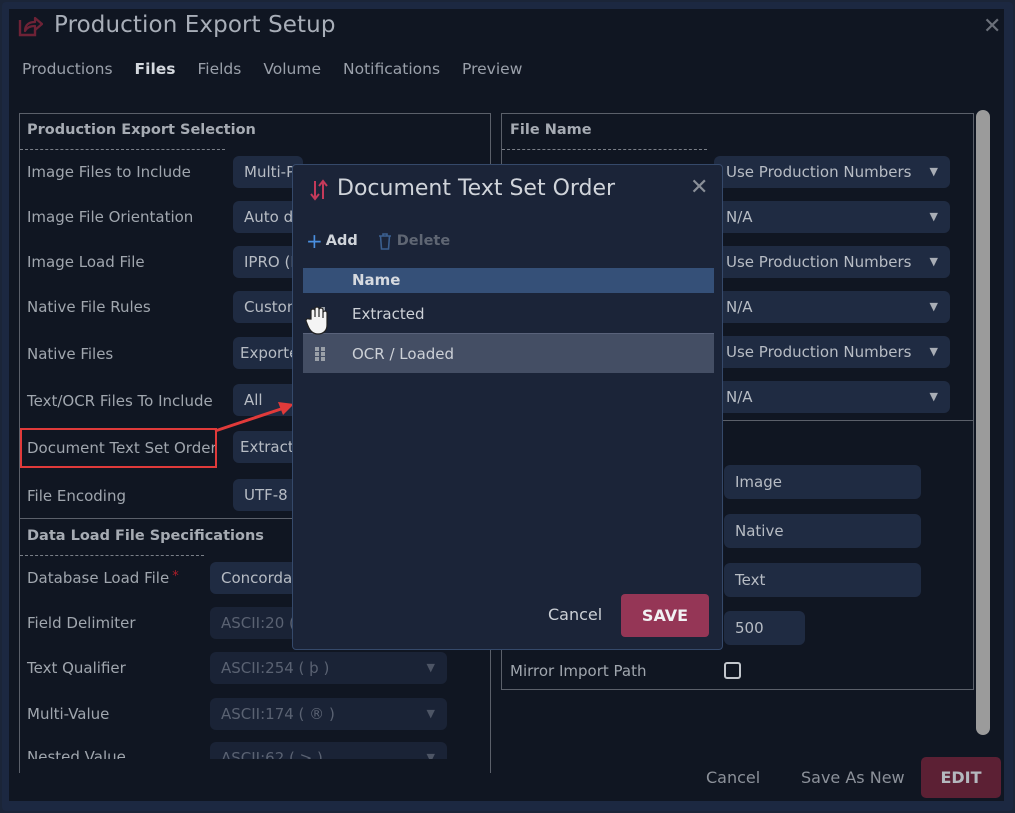 The height and width of the screenshot is (813, 1015). Describe the element at coordinates (81, 623) in the screenshot. I see `label-field-delimiter: Field Delimiter` at that location.